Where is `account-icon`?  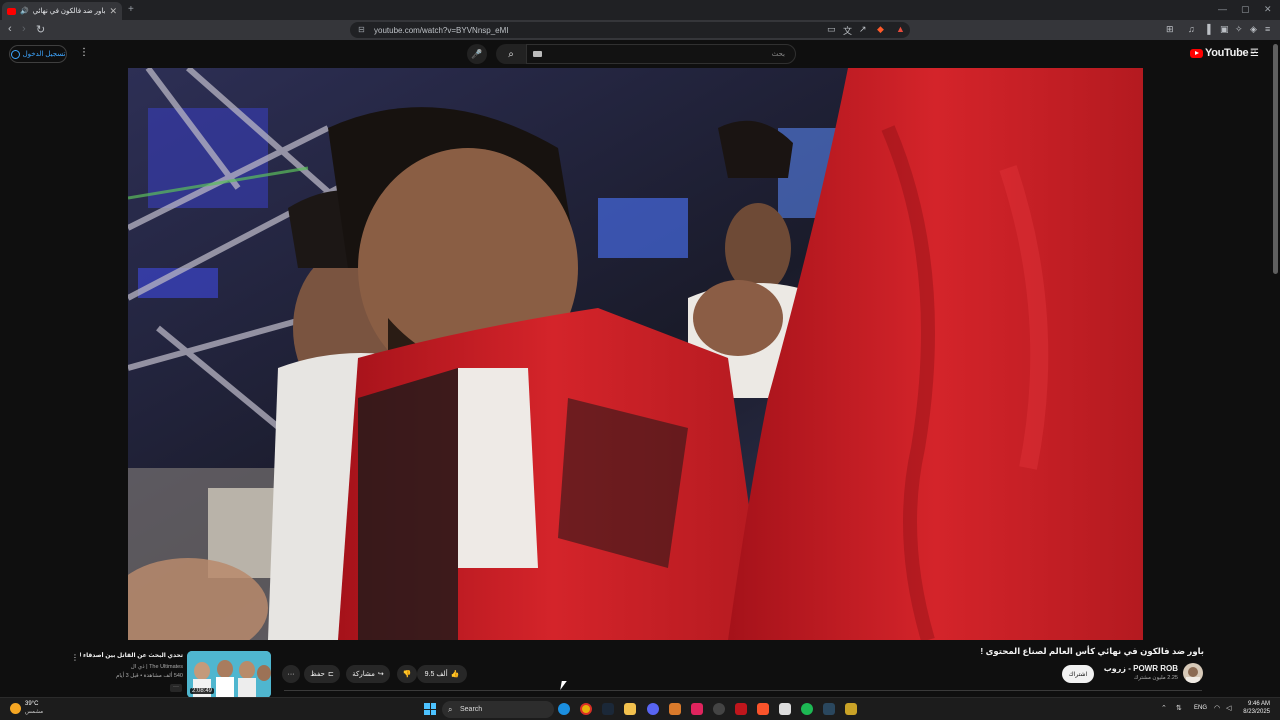 account-icon is located at coordinates (15, 54).